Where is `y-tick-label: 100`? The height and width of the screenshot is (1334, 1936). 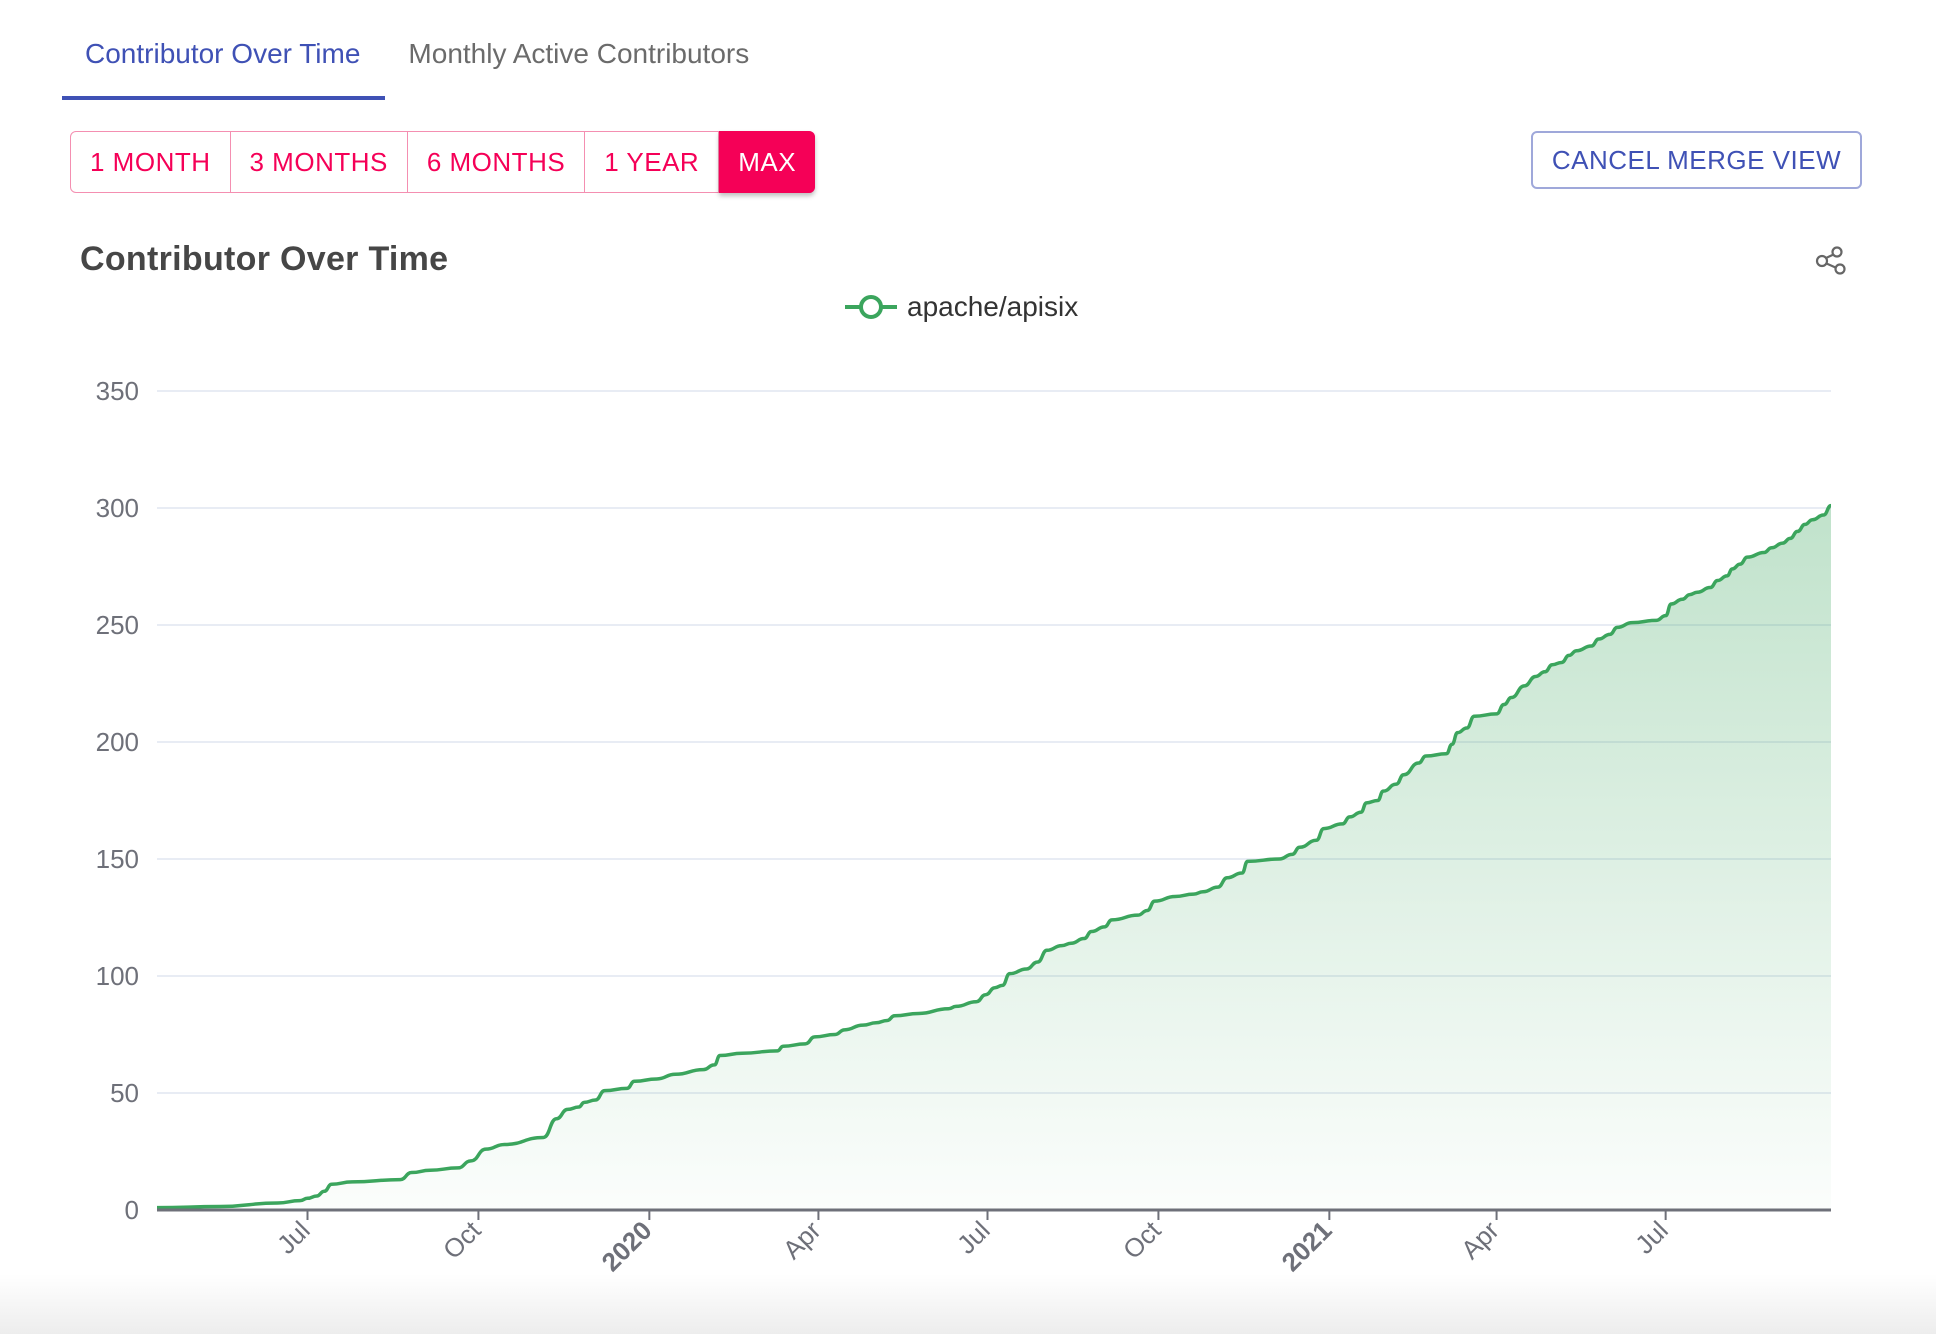
y-tick-label: 100 is located at coordinates (117, 976).